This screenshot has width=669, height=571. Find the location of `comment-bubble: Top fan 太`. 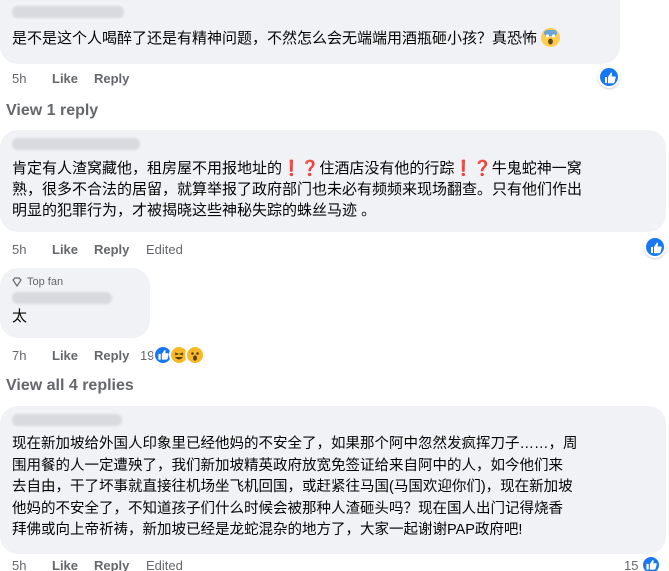

comment-bubble: Top fan 太 is located at coordinates (75, 303).